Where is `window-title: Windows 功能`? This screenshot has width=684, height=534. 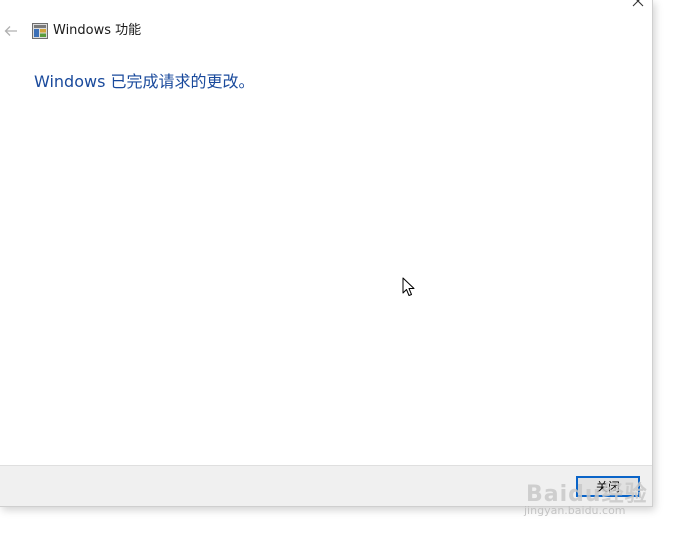
window-title: Windows 功能 is located at coordinates (97, 30).